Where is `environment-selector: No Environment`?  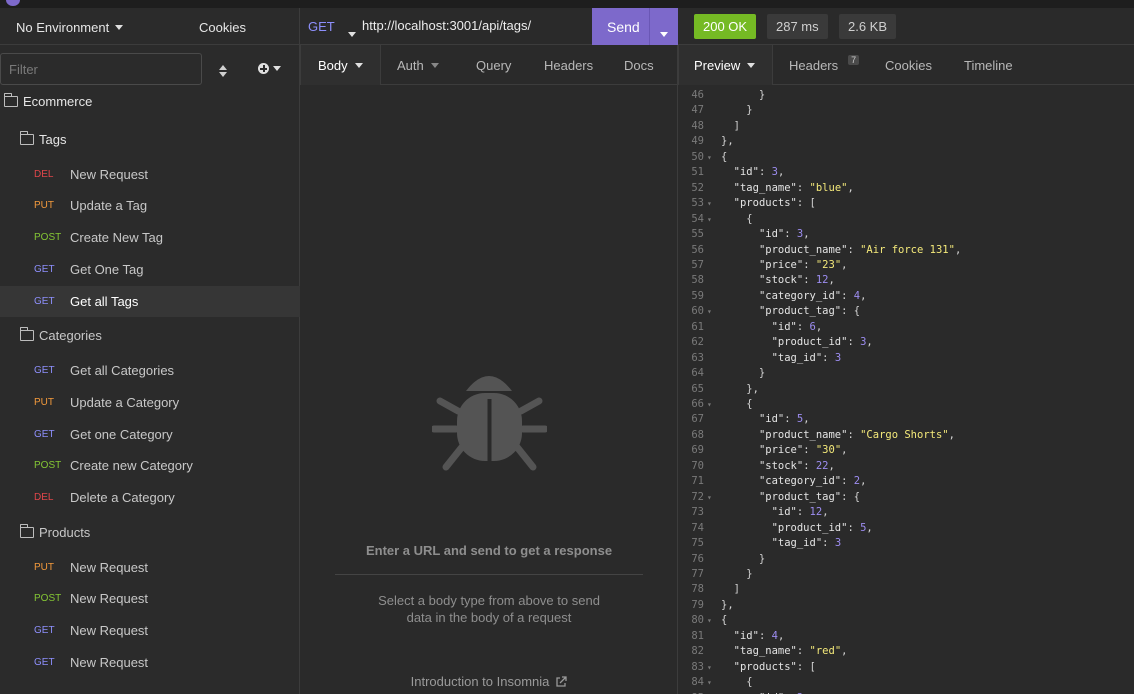
environment-selector: No Environment is located at coordinates (70, 27).